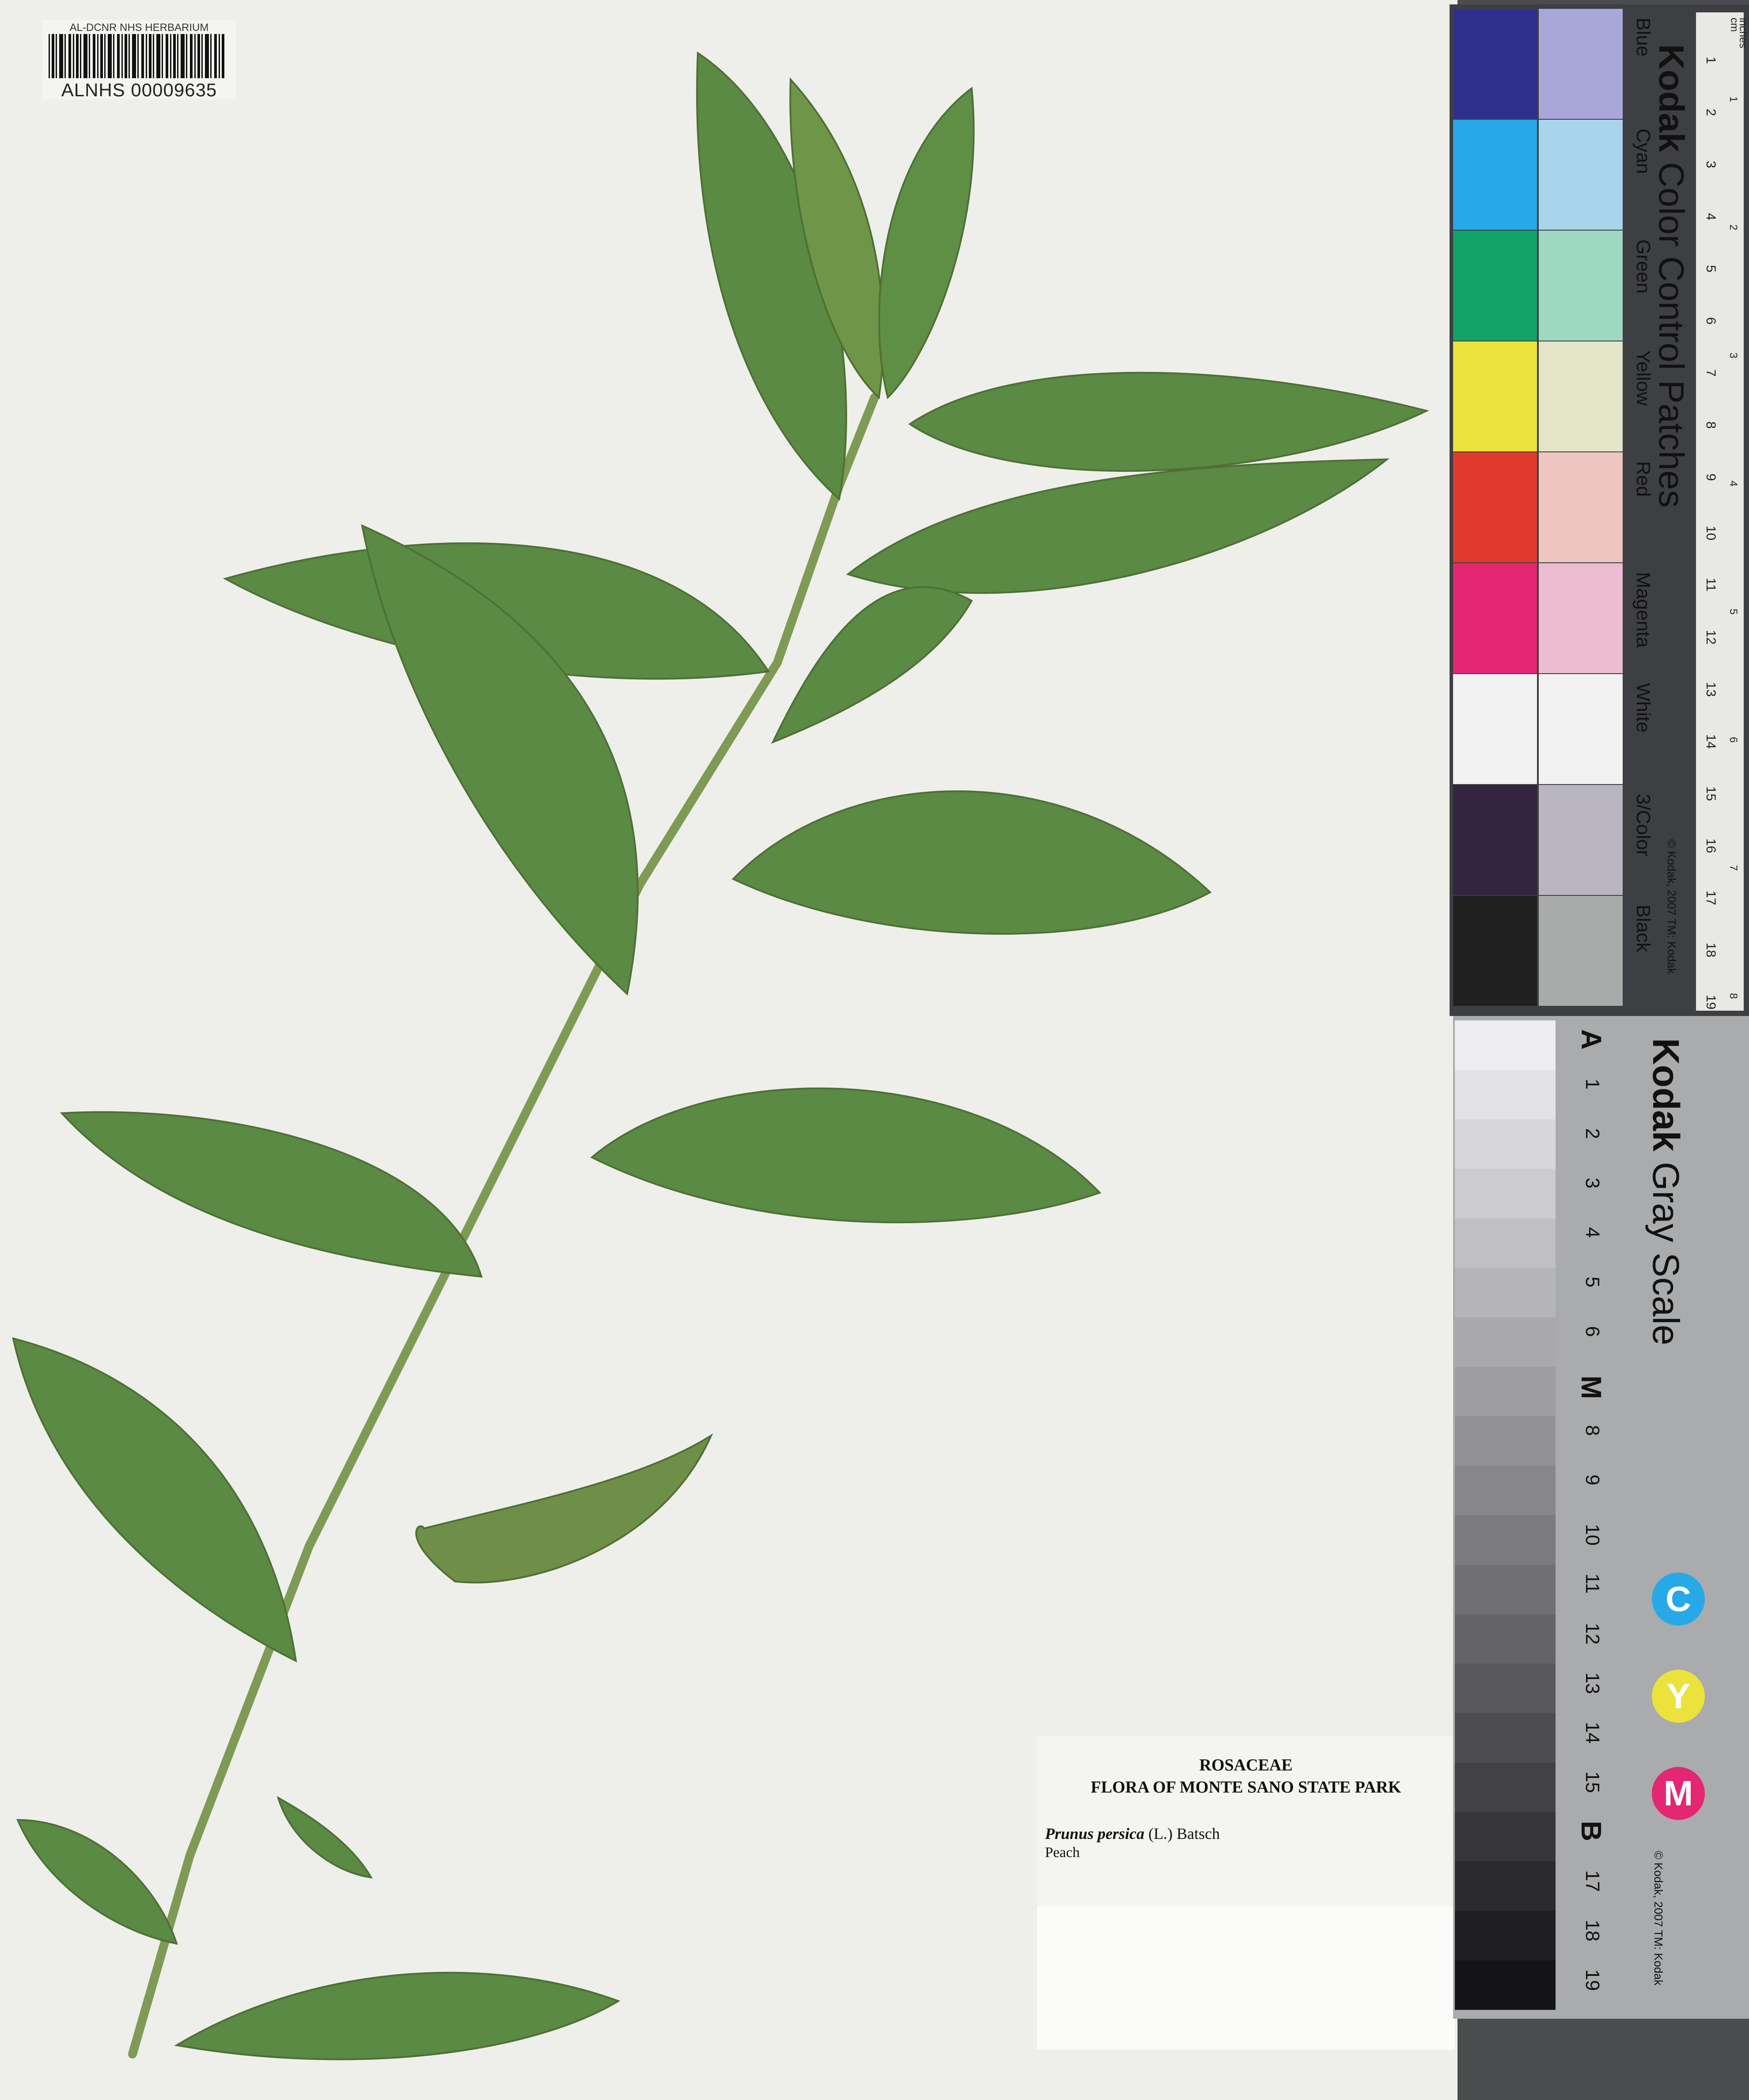  I want to click on gray-step-label: 6, so click(1592, 1331).